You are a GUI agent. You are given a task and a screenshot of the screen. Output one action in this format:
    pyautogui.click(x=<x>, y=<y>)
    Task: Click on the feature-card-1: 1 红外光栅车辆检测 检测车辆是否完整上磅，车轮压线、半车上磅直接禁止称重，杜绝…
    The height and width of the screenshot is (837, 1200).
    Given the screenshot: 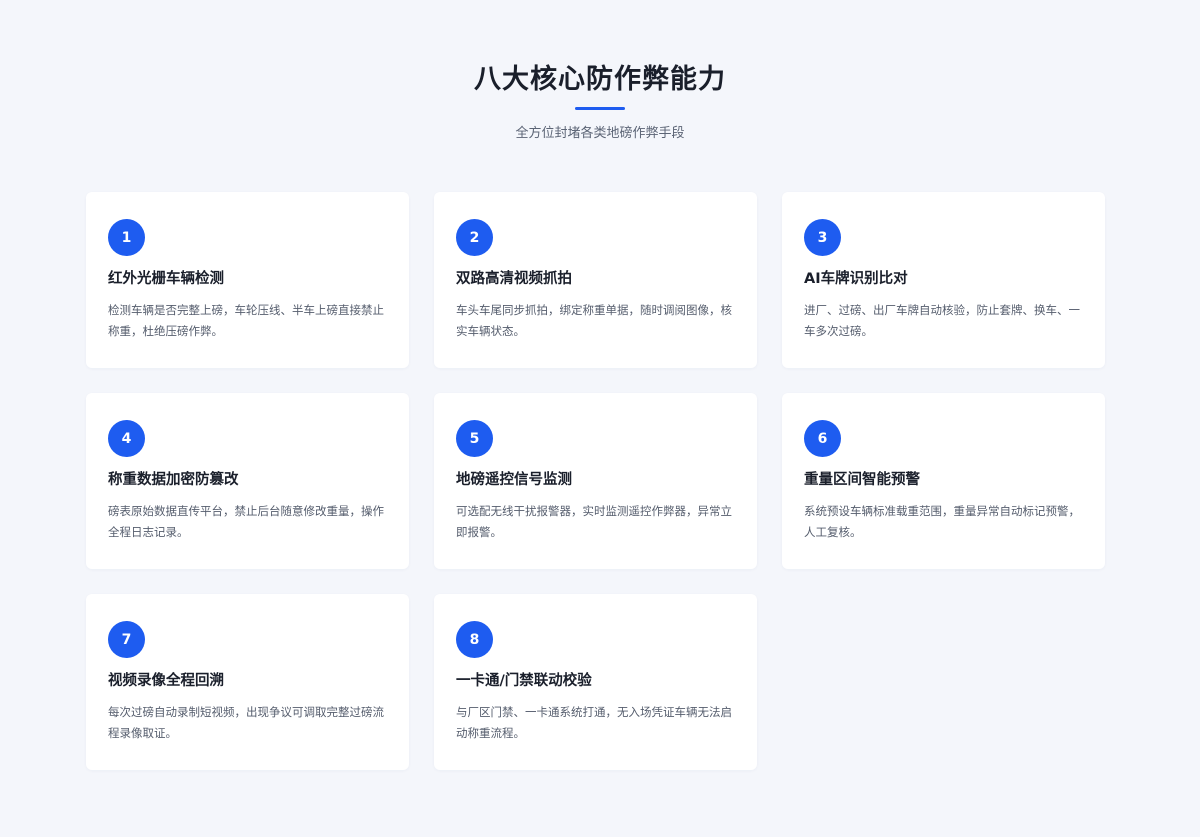 What is the action you would take?
    pyautogui.click(x=247, y=280)
    